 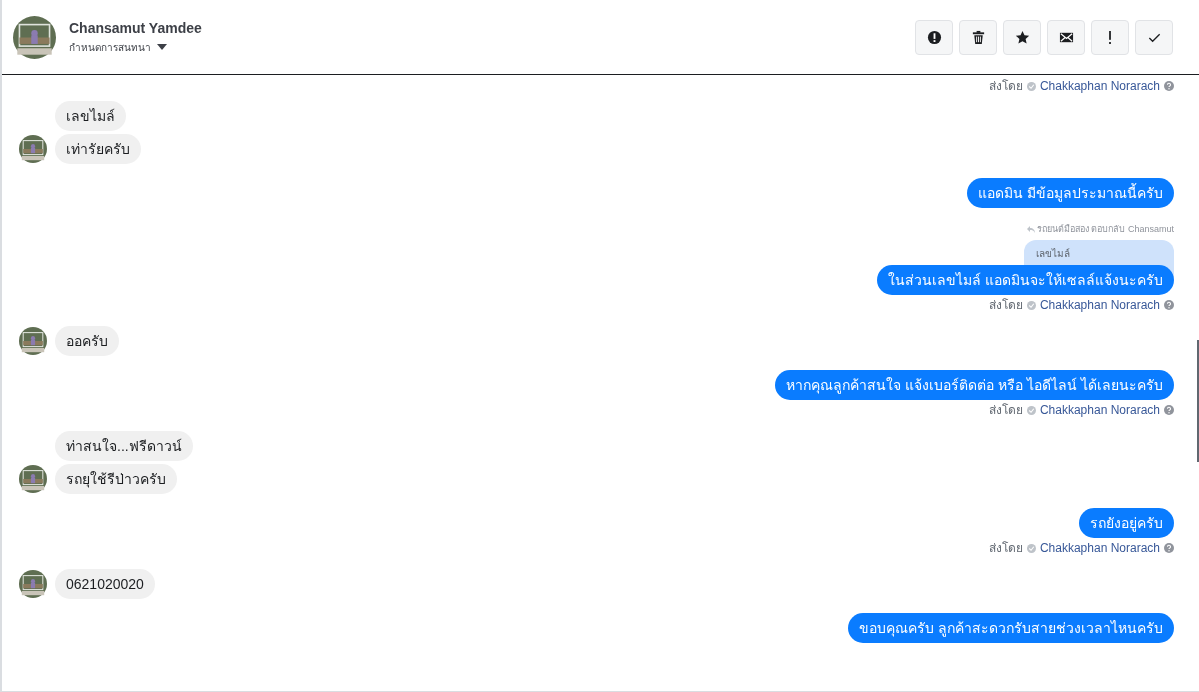 I want to click on contact-name: Chansamut Yamdee, so click(x=136, y=27).